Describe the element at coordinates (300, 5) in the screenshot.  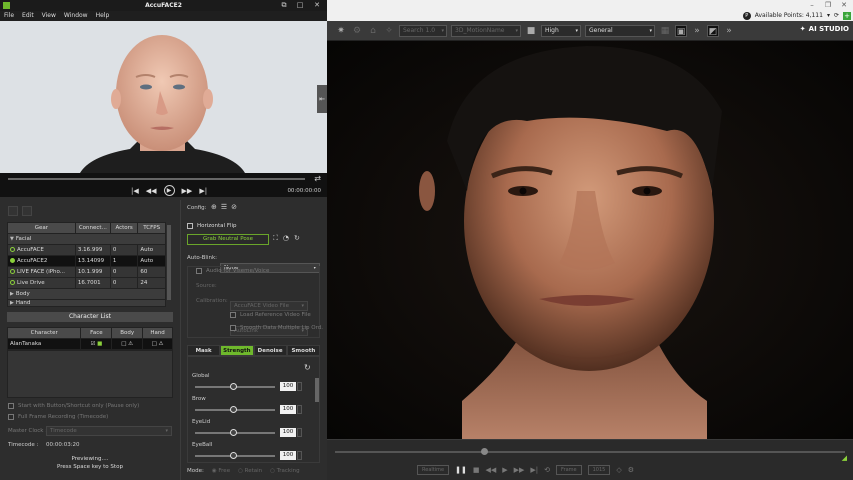
I see `maximize-icon: □` at that location.